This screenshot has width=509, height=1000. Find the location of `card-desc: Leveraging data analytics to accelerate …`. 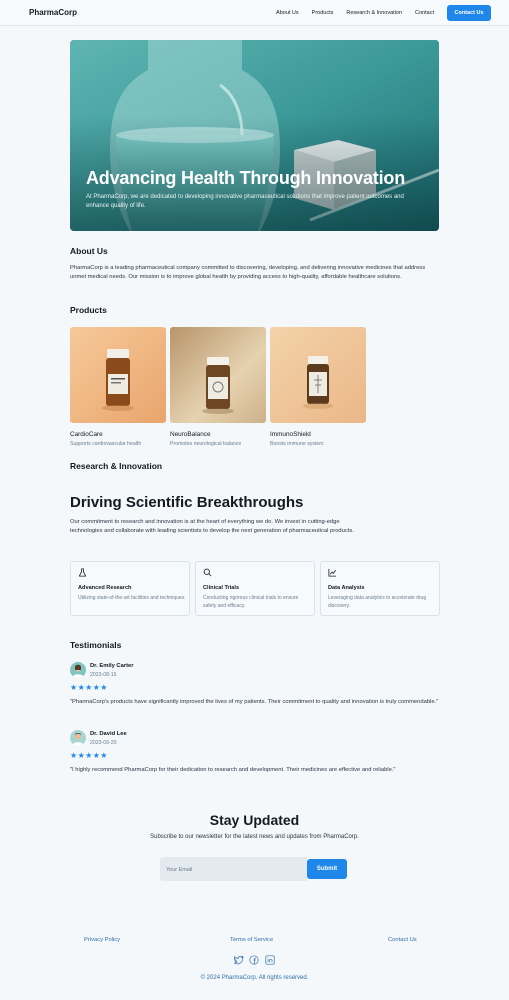

card-desc: Leveraging data analytics to accelerate … is located at coordinates (377, 602).